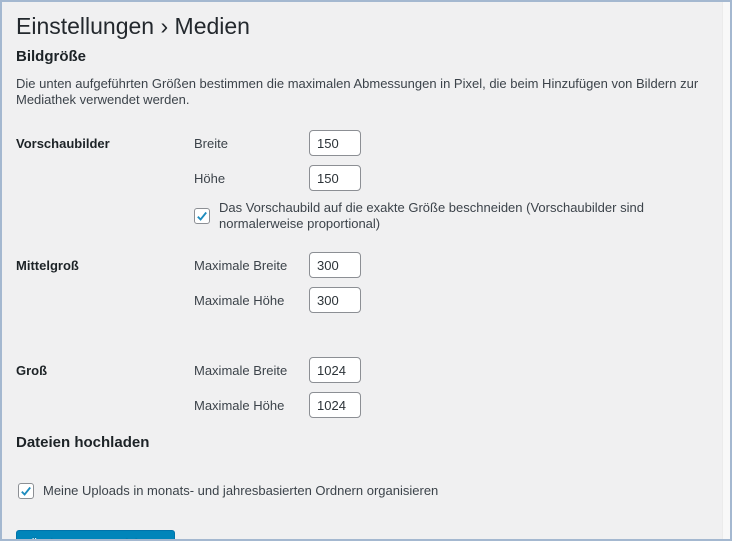  Describe the element at coordinates (726, 270) in the screenshot. I see `scrollbar-track` at that location.